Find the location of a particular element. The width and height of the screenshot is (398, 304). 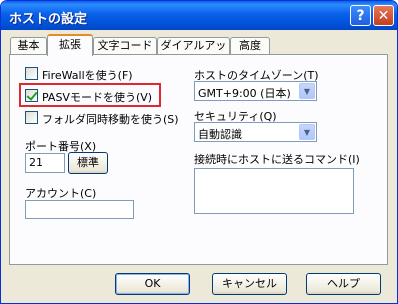

command-label: 接続時にホストに送るコマンド(I) is located at coordinates (277, 159).